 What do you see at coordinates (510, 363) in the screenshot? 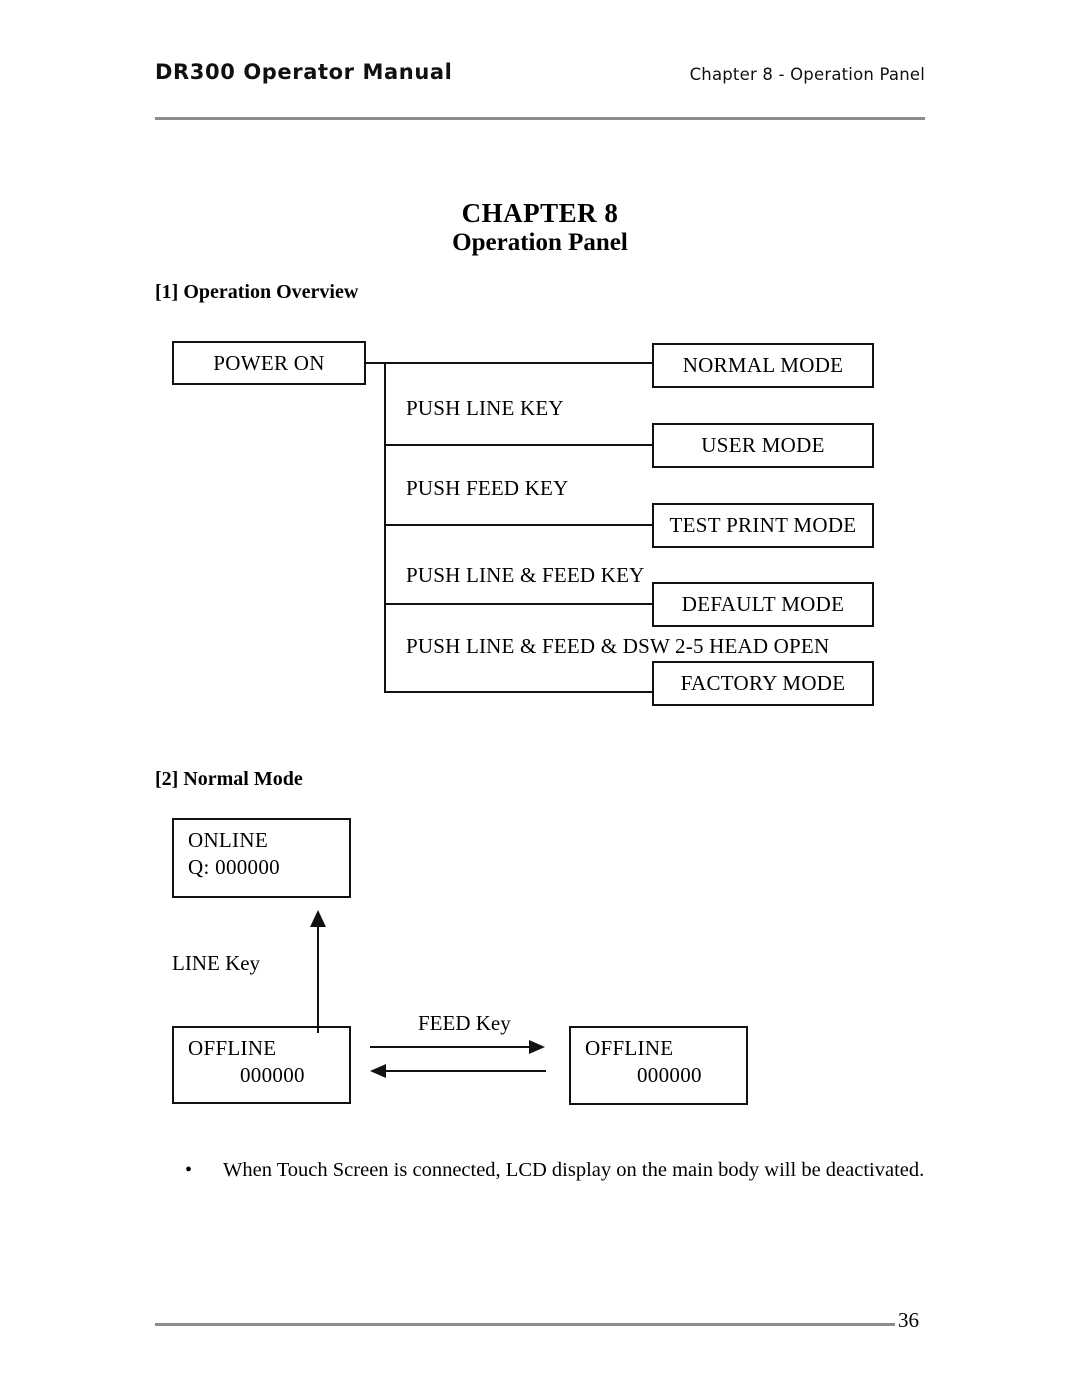
I see `connector-power-to-normal` at bounding box center [510, 363].